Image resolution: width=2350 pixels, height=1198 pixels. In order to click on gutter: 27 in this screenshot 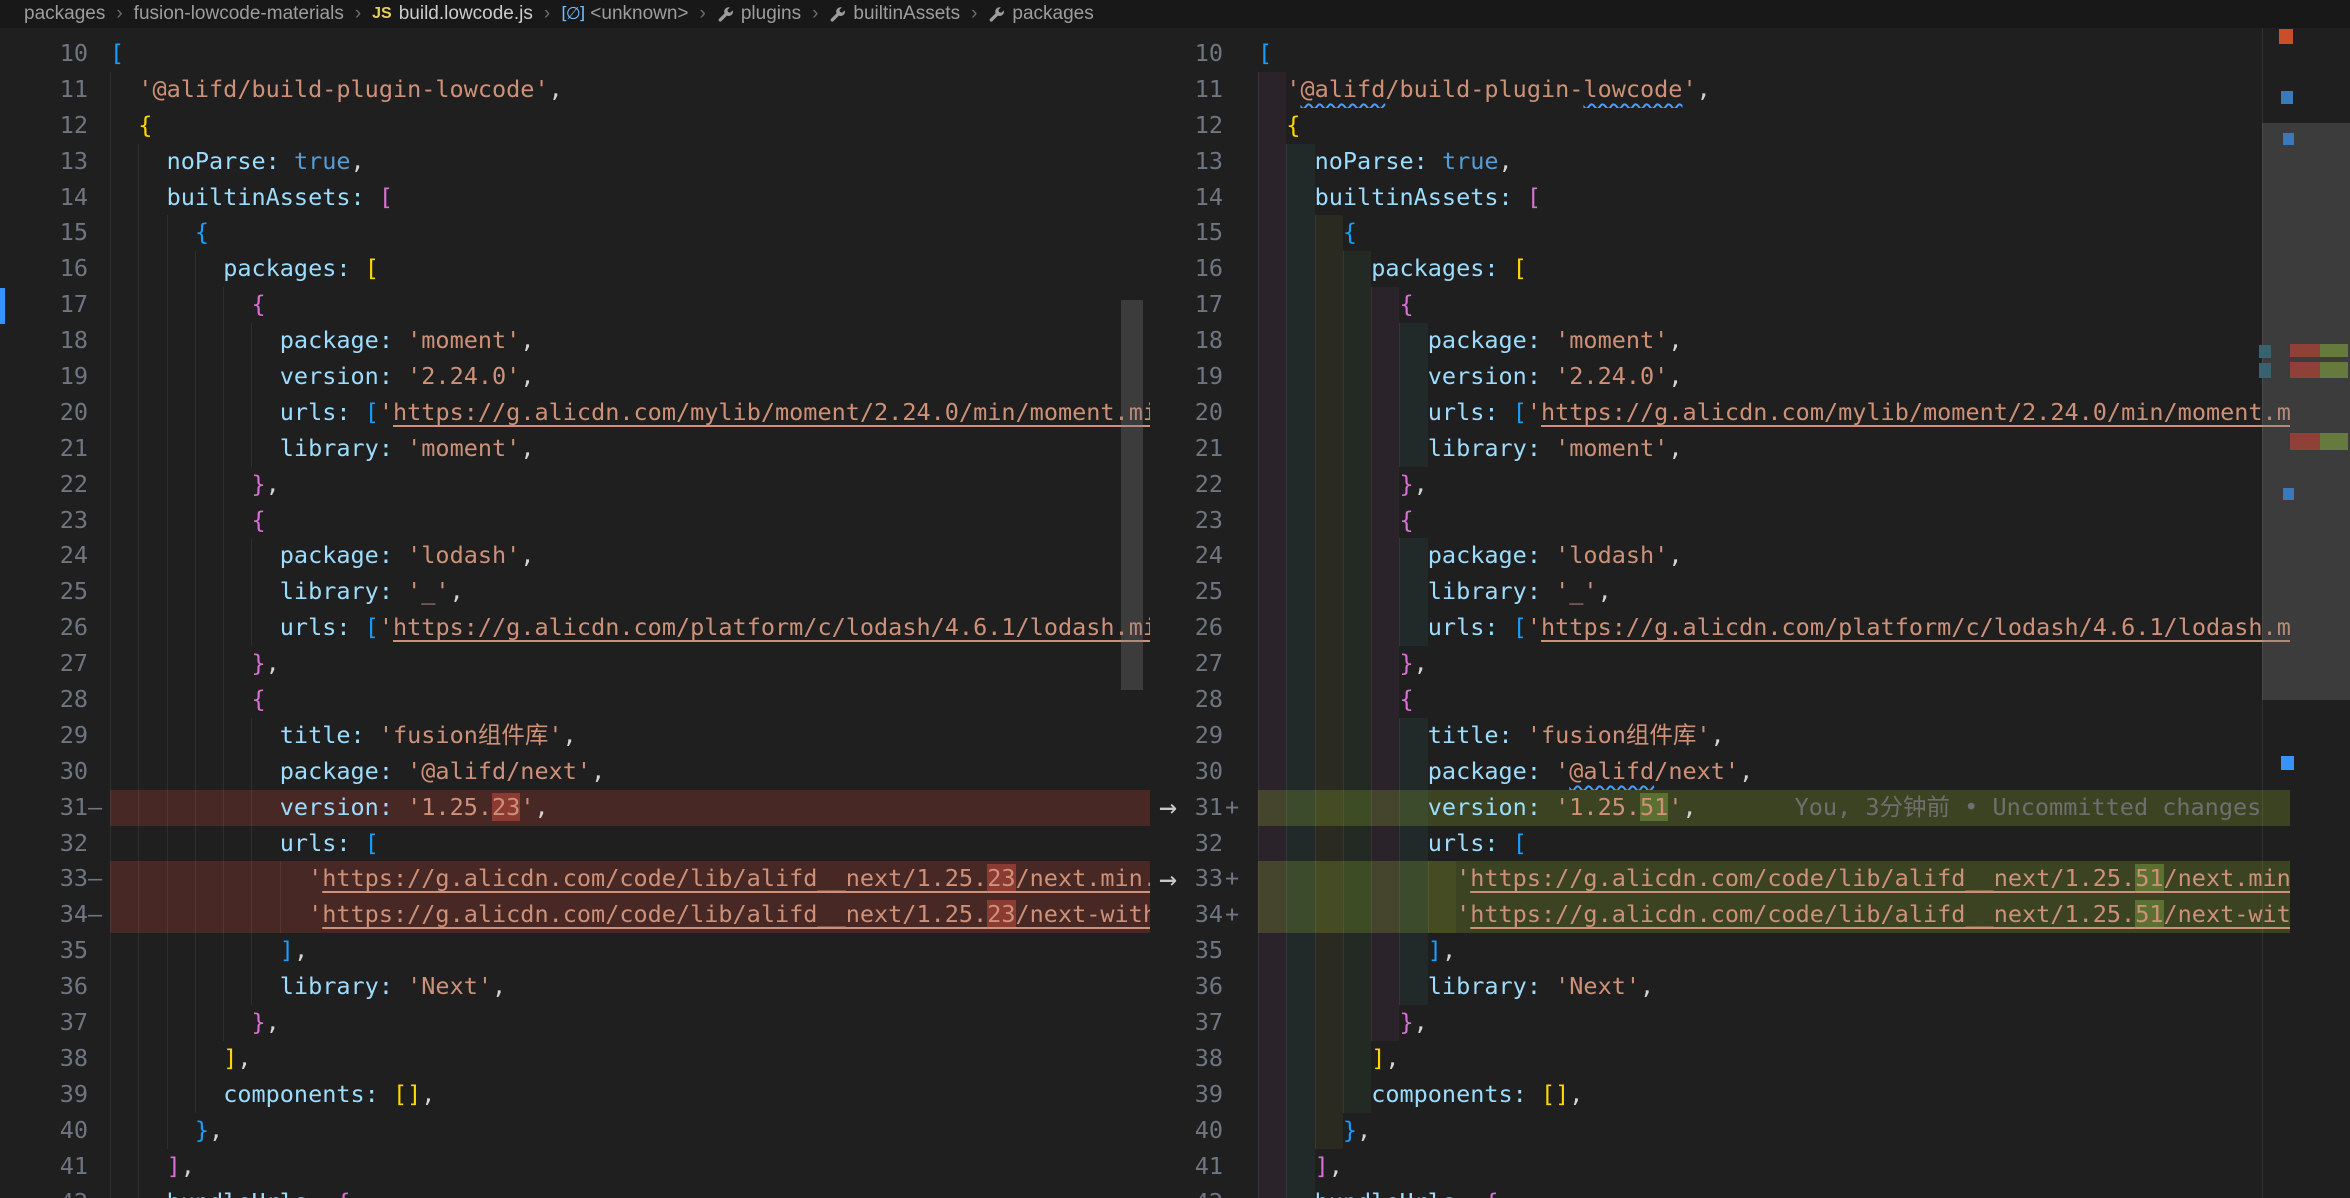, I will do `click(55, 664)`.